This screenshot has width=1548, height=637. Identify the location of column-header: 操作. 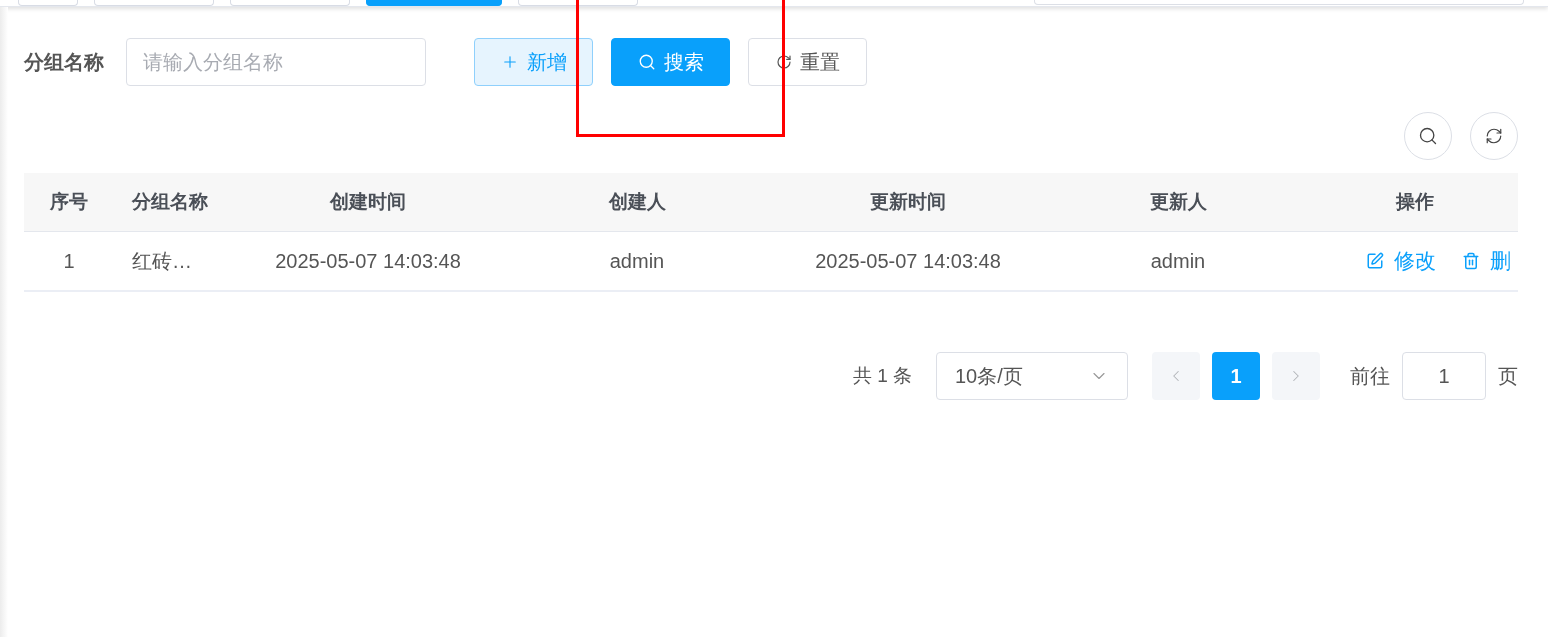
(1415, 201).